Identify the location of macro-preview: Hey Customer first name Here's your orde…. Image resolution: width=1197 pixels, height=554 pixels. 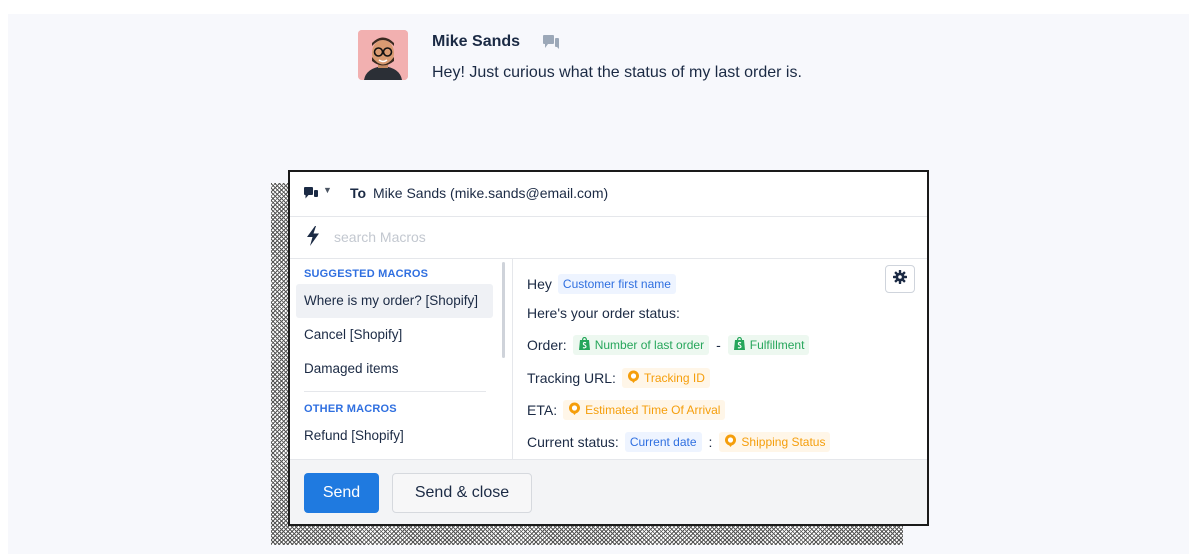
(720, 360).